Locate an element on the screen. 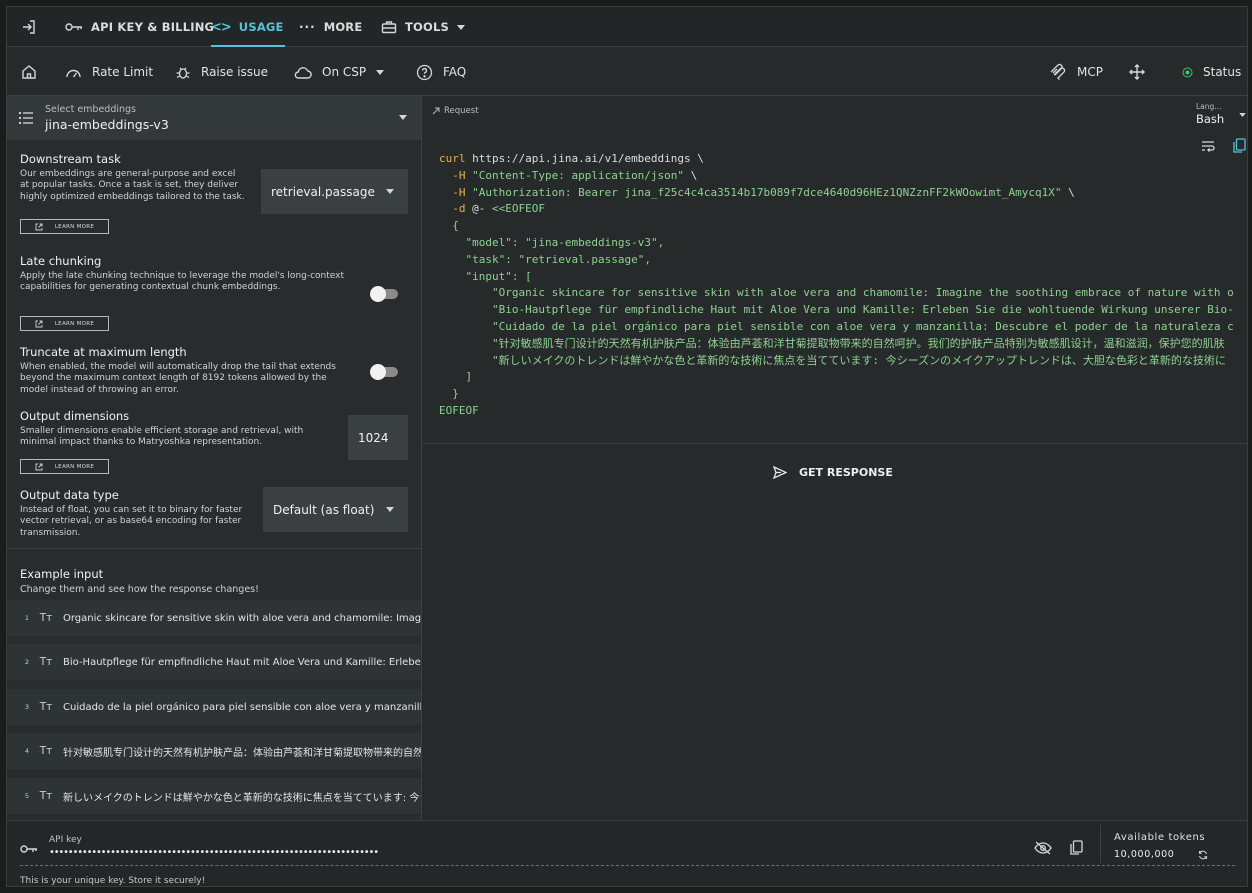 The width and height of the screenshot is (1252, 893). tab-usage: <> USAGE is located at coordinates (248, 27).